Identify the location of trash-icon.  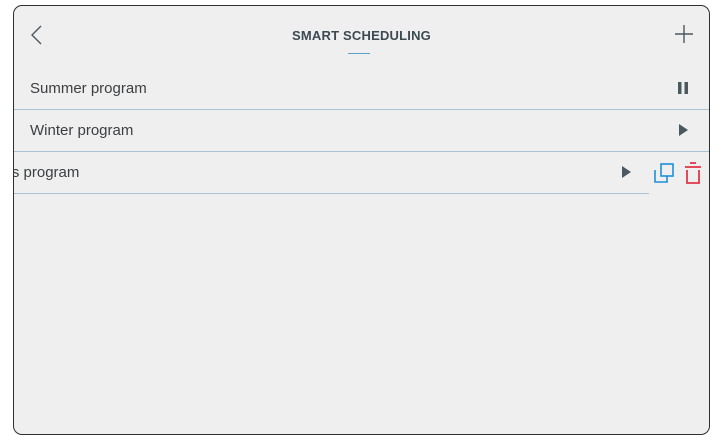
(693, 173).